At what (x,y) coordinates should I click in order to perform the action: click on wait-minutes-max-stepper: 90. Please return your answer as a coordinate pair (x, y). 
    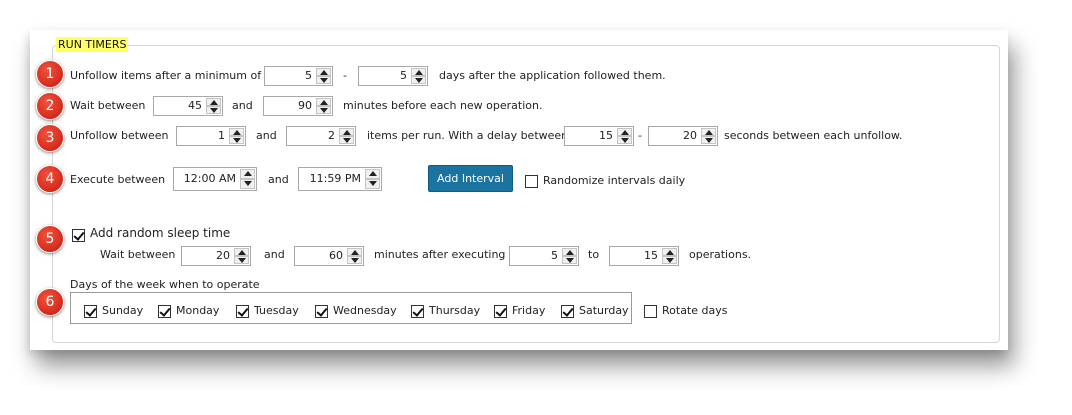
    Looking at the image, I should click on (298, 106).